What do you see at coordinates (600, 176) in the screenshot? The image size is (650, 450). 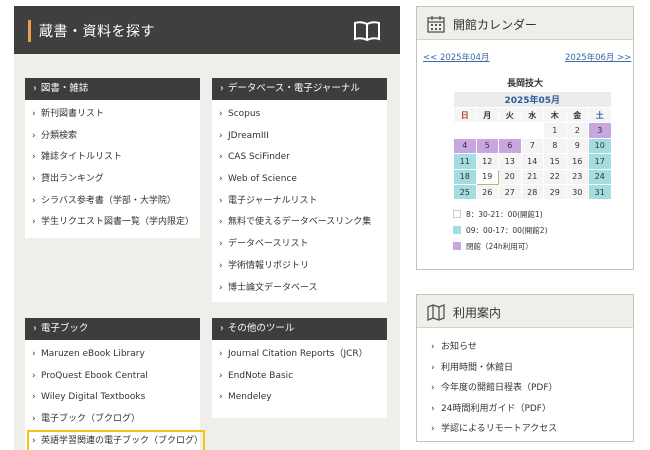 I see `calendar-day: 24` at bounding box center [600, 176].